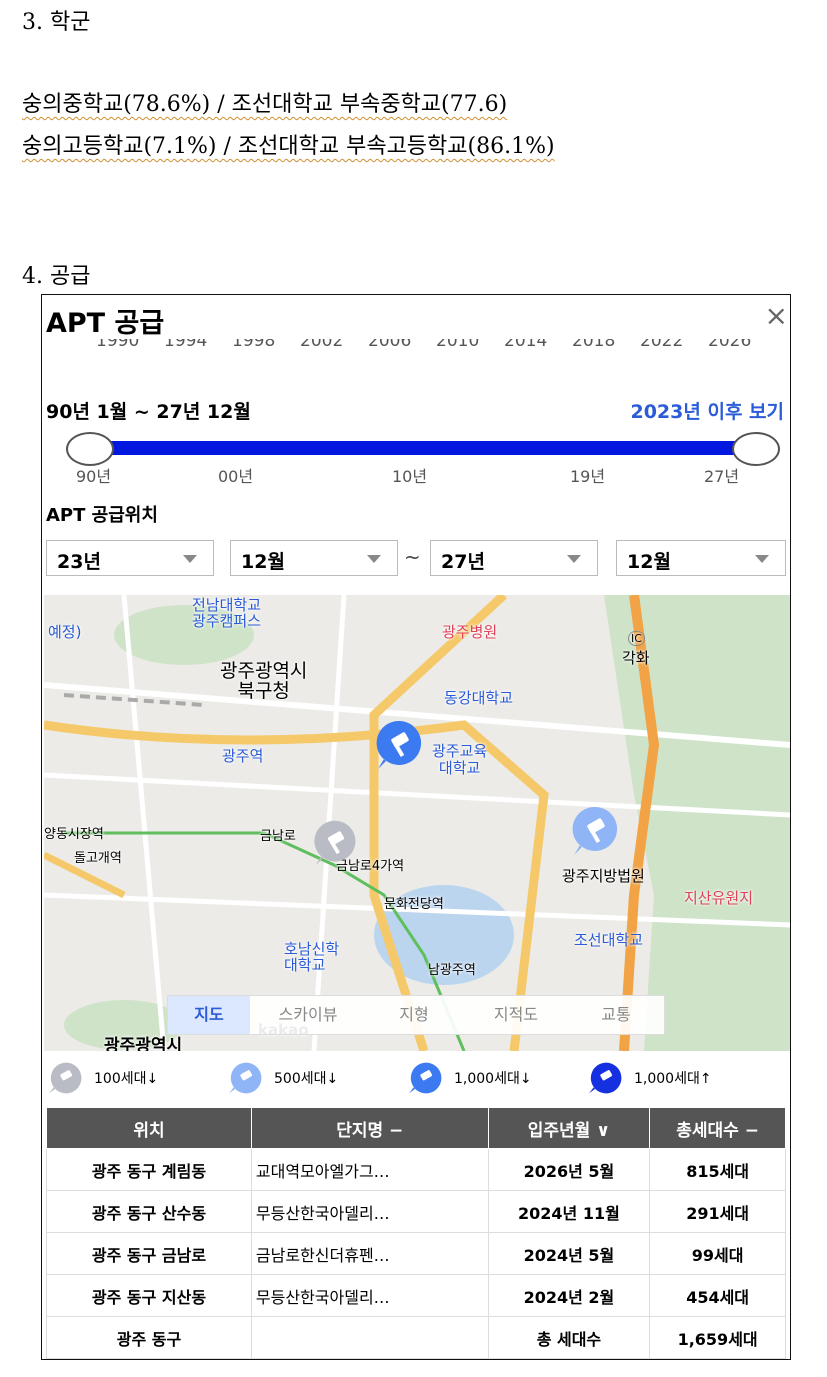 This screenshot has height=1377, width=827. Describe the element at coordinates (314, 558) in the screenshot. I see `start-month-select: 12월` at that location.